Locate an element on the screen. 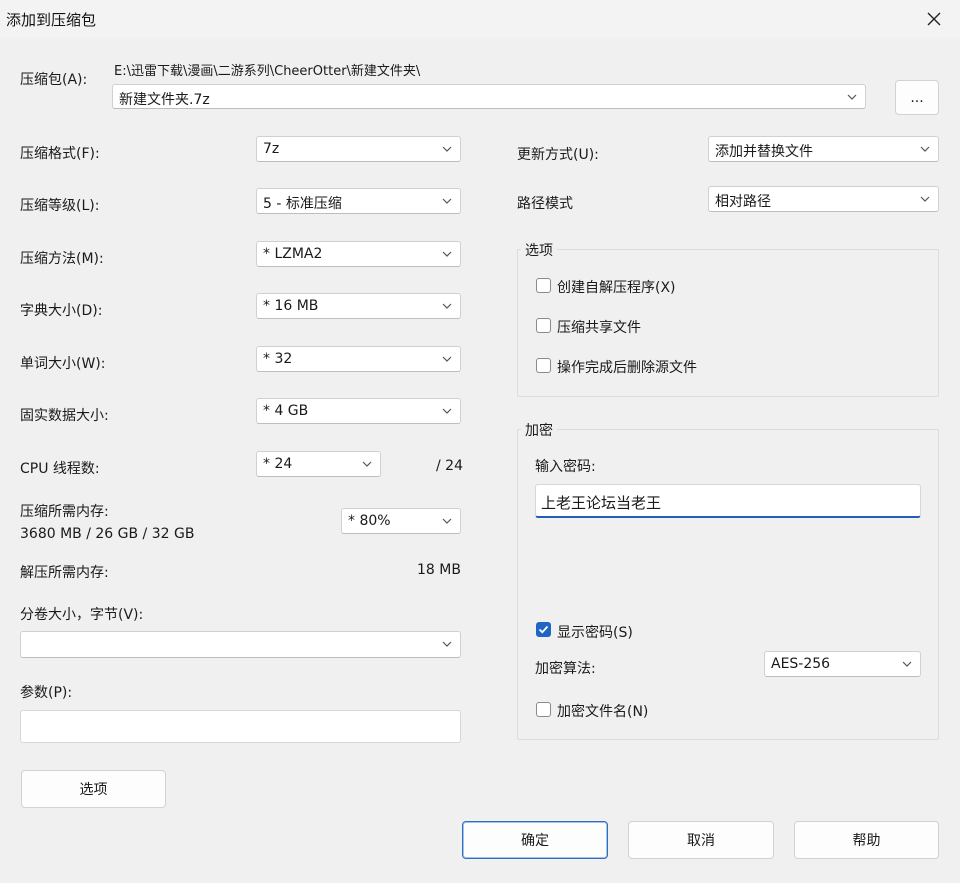 This screenshot has width=960, height=883. mem-comp-detail: 3680 MB / 26 GB / 32 GB is located at coordinates (107, 534).